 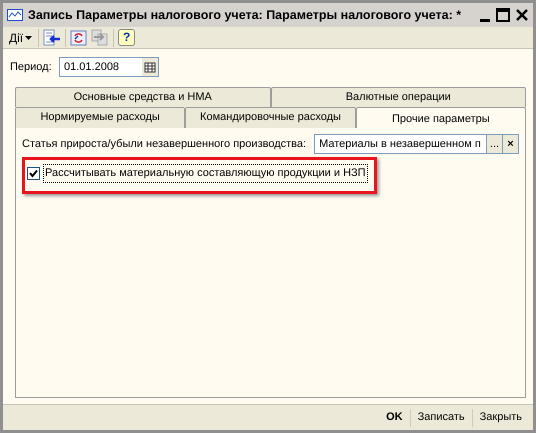 What do you see at coordinates (150, 67) in the screenshot?
I see `calendar-icon` at bounding box center [150, 67].